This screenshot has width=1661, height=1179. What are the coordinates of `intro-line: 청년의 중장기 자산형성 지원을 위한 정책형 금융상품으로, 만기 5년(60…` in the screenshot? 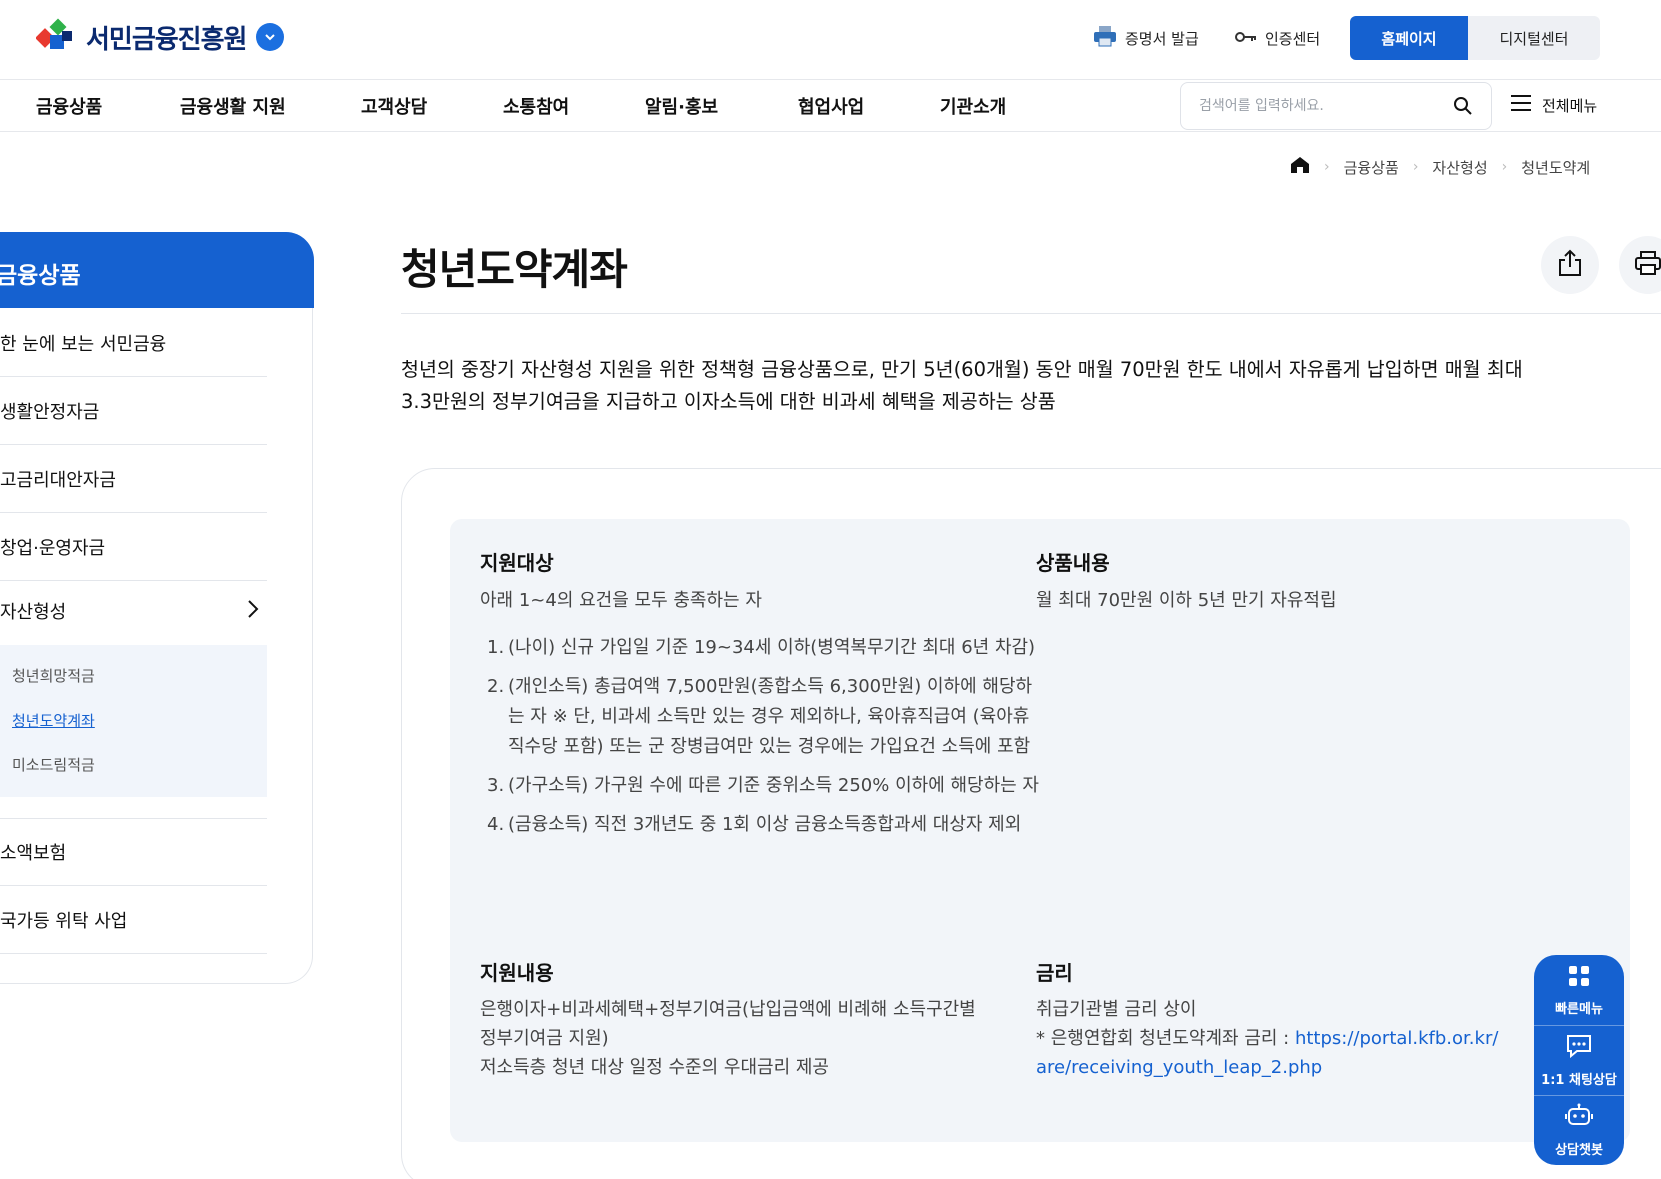 It's located at (962, 369).